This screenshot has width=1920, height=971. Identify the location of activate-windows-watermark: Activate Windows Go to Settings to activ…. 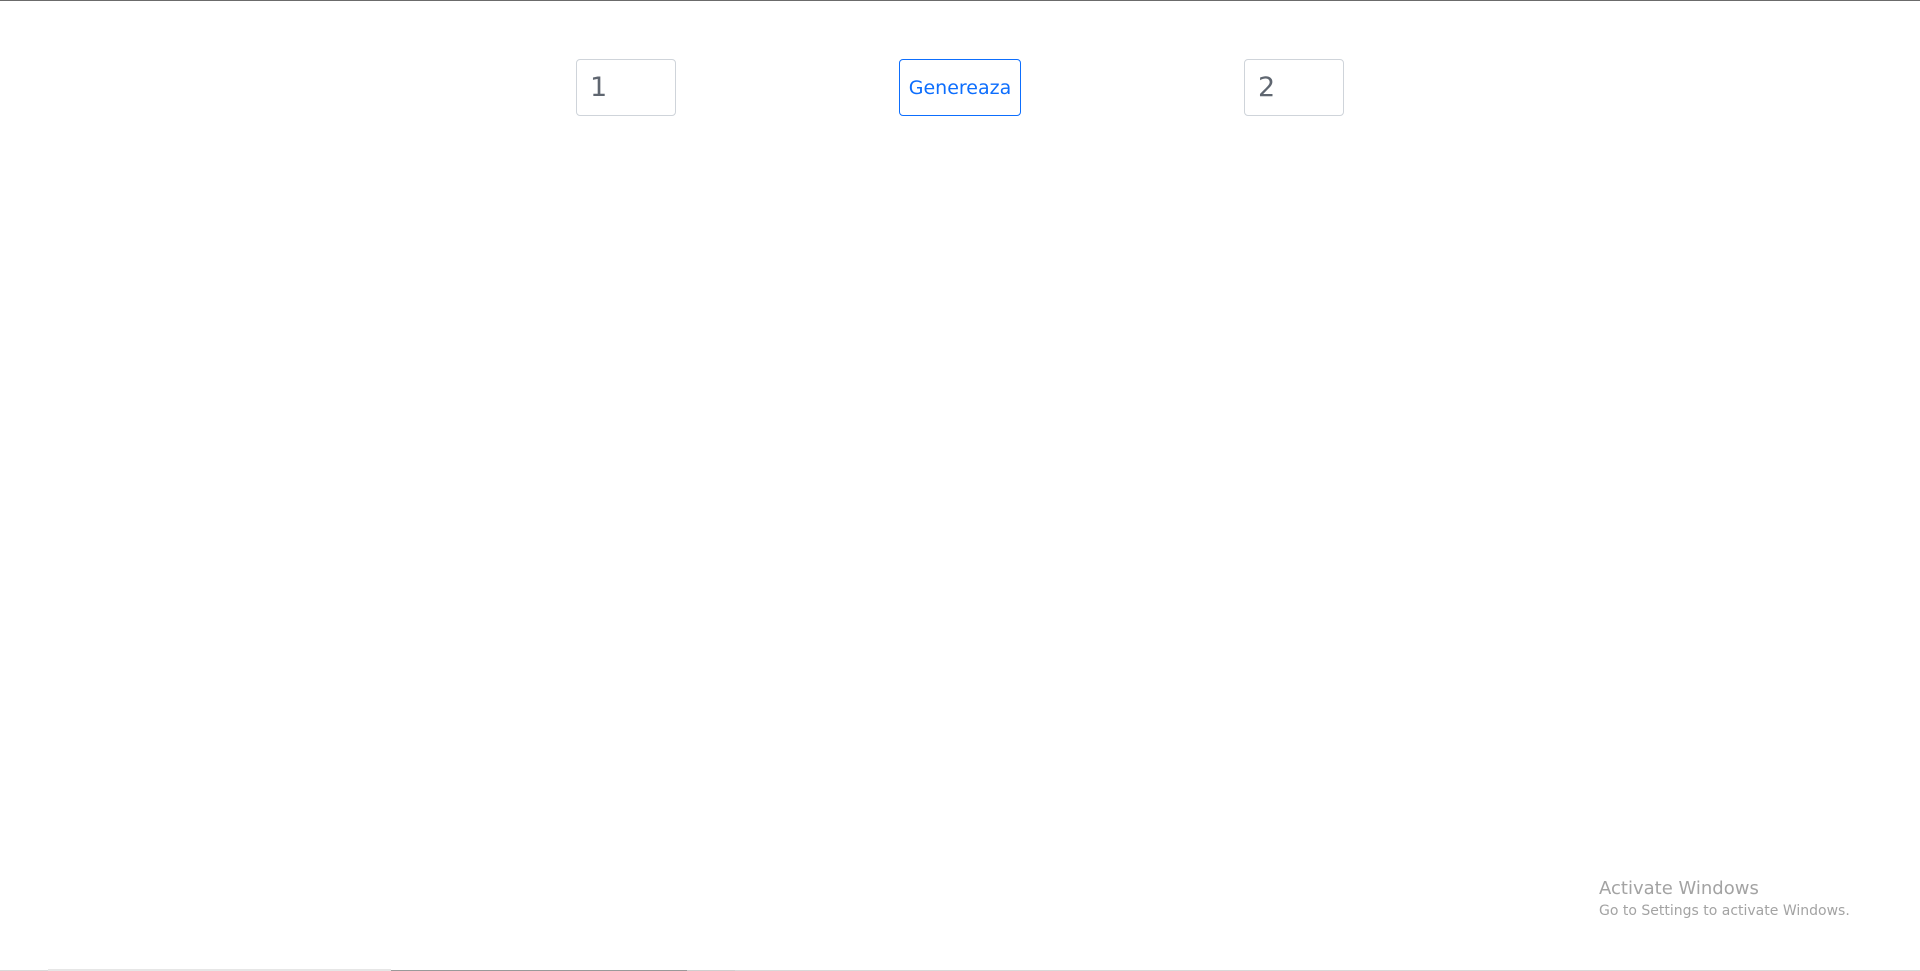
(1724, 899).